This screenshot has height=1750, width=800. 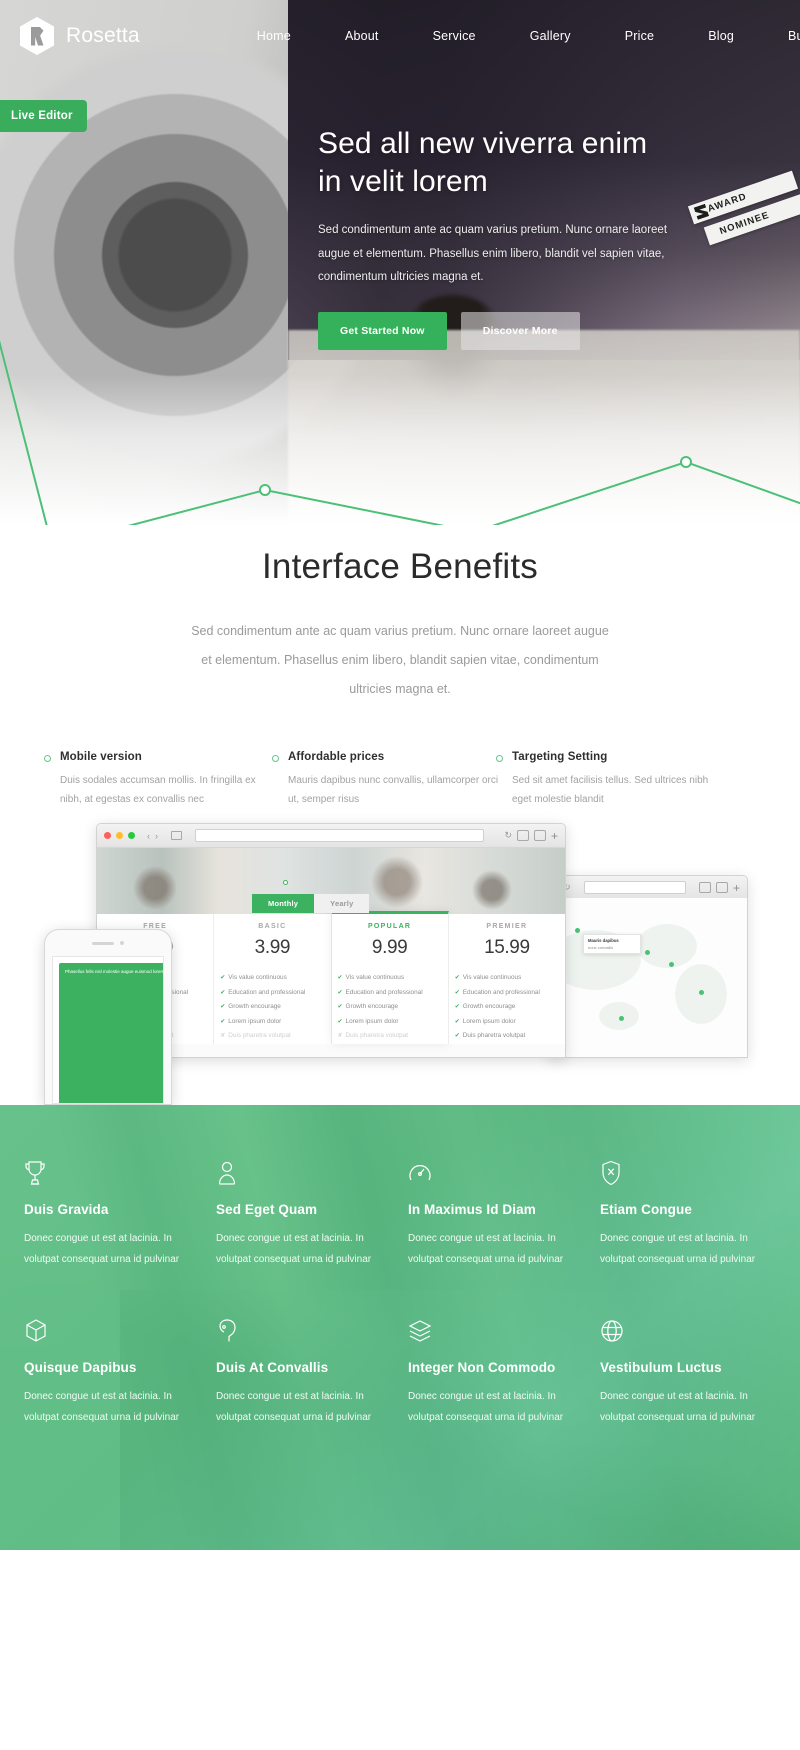 I want to click on hexagon-r-logo-icon, so click(x=37, y=36).